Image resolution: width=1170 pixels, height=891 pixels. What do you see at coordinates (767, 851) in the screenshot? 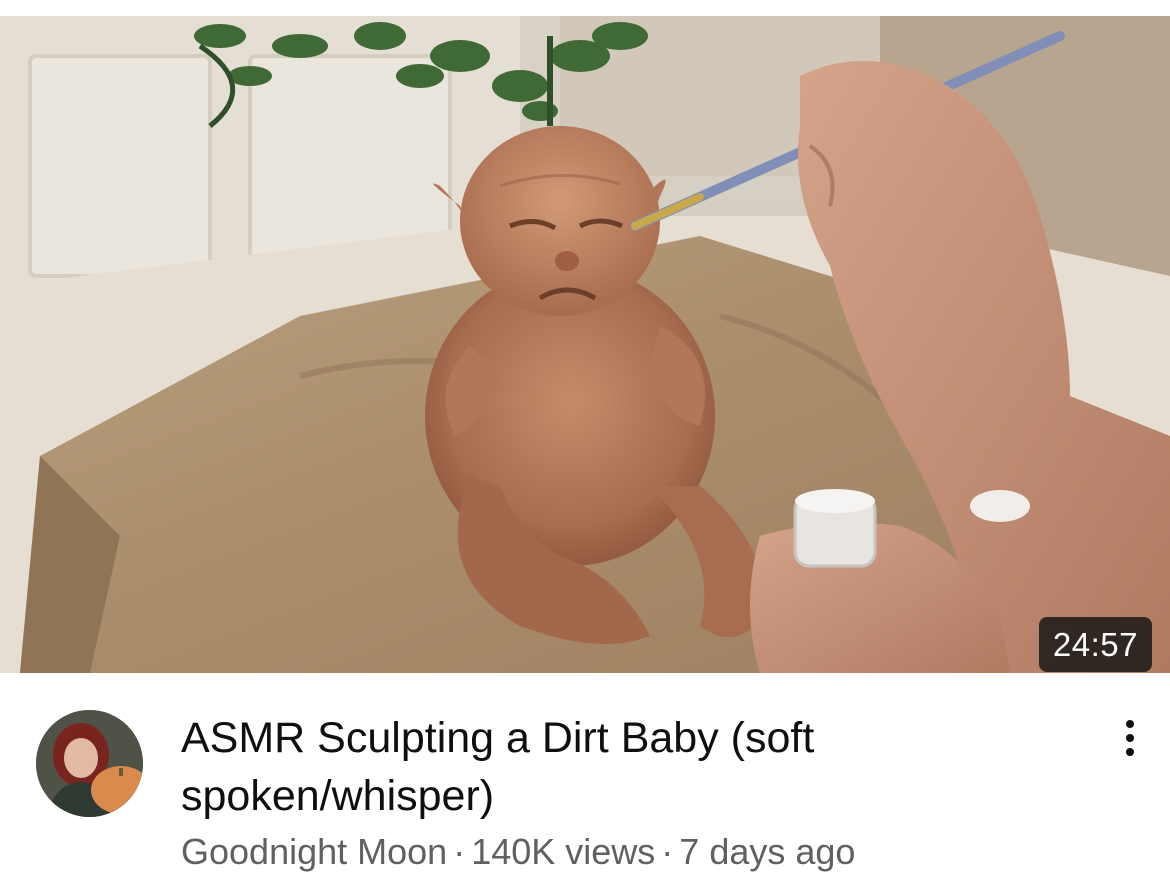
I see `upload-age: 7 days ago` at bounding box center [767, 851].